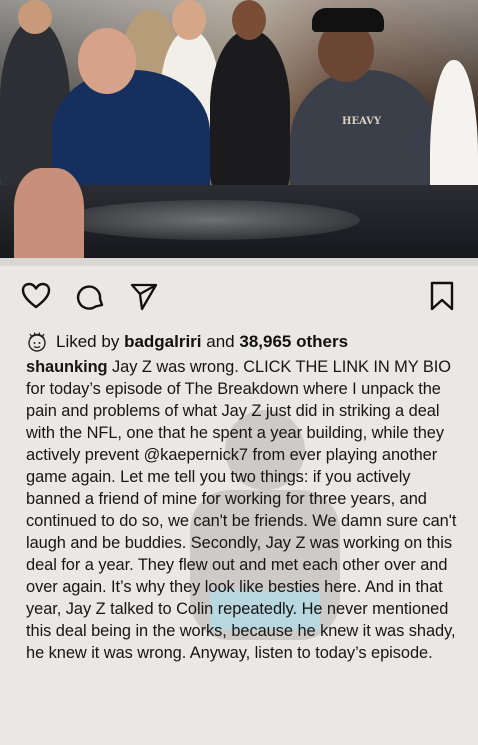 The width and height of the screenshot is (478, 745). What do you see at coordinates (162, 342) in the screenshot?
I see `liker-username: badgalriri` at bounding box center [162, 342].